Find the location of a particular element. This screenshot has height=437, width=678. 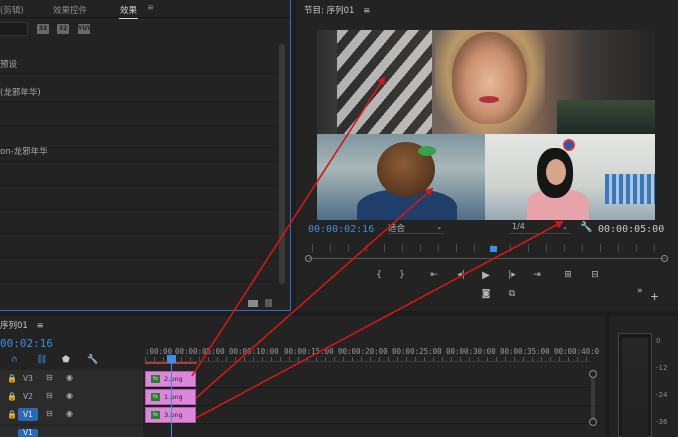

track-name: V1 is located at coordinates (28, 414).